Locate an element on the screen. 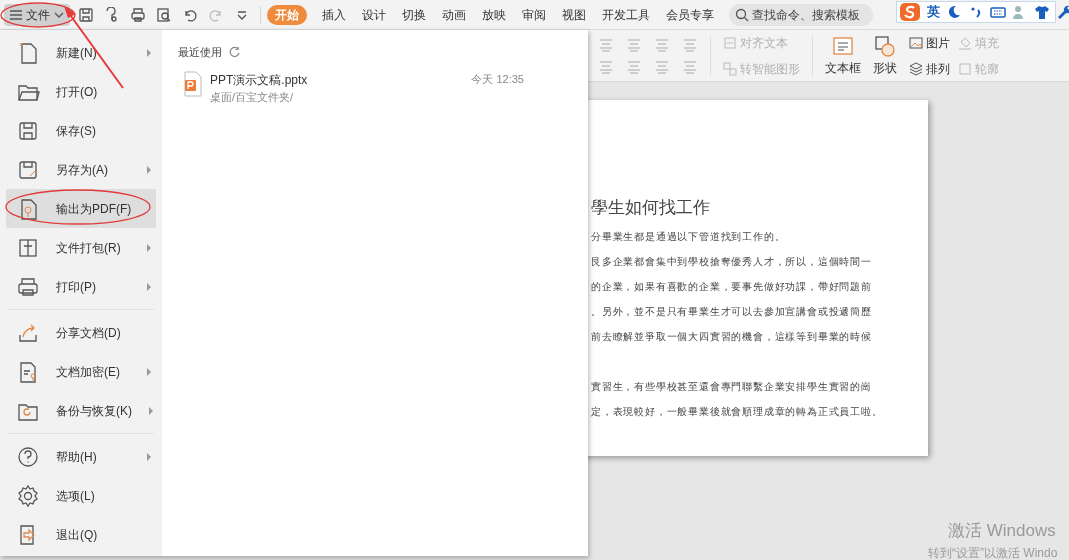  menu-item: 选项(L) is located at coordinates (81, 495).